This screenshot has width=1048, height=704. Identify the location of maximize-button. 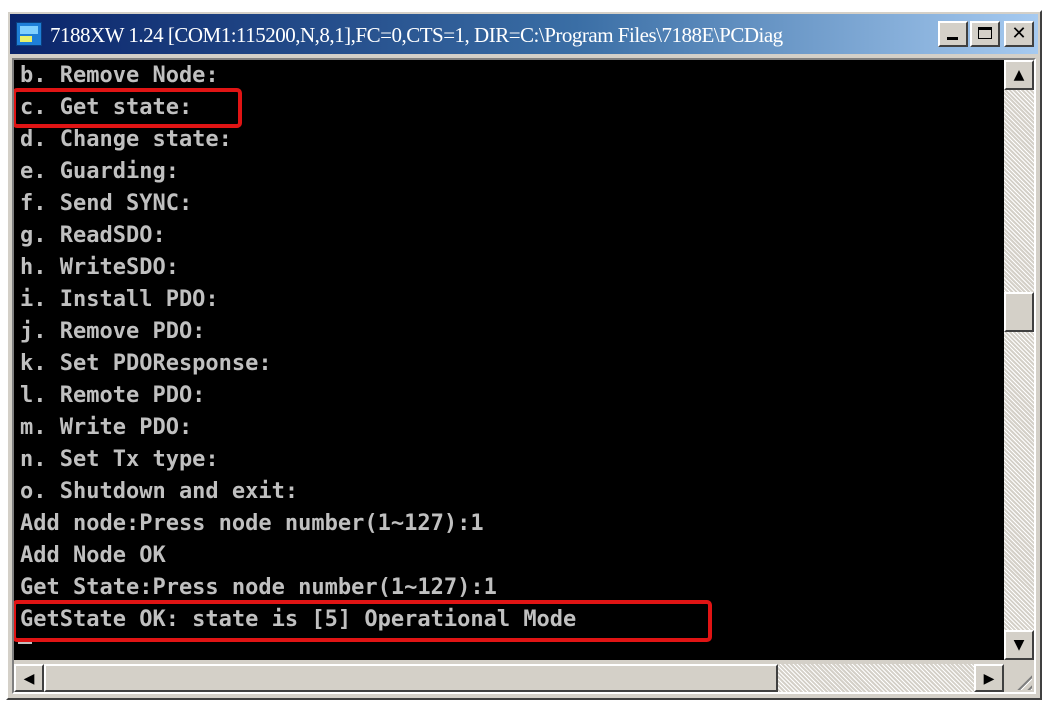
(985, 34).